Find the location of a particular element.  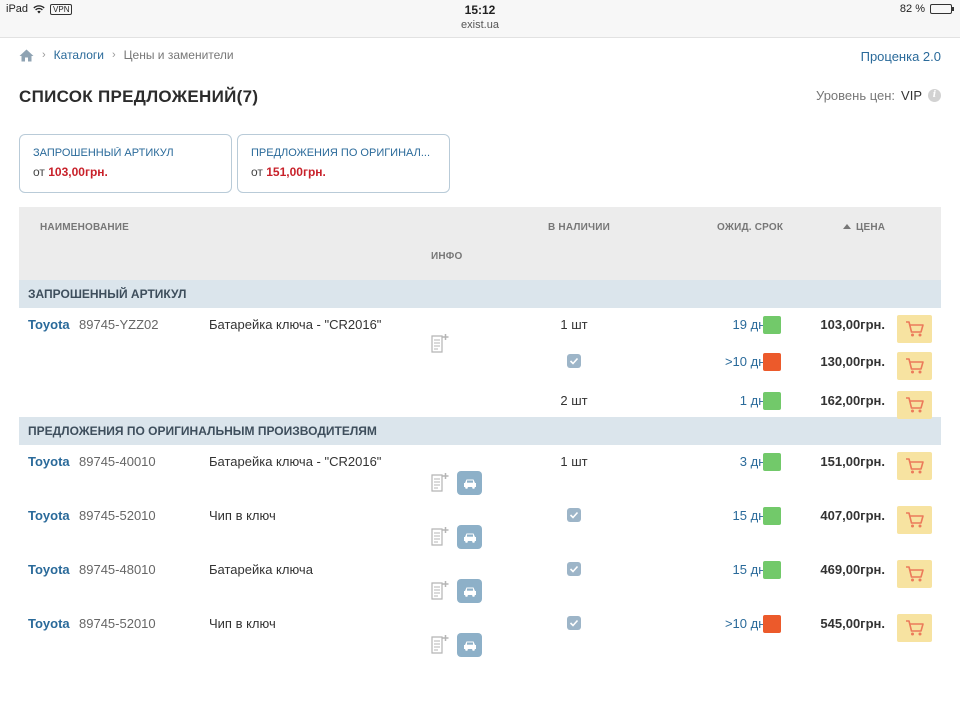

price-level-label: Уровень цен: is located at coordinates (856, 95).